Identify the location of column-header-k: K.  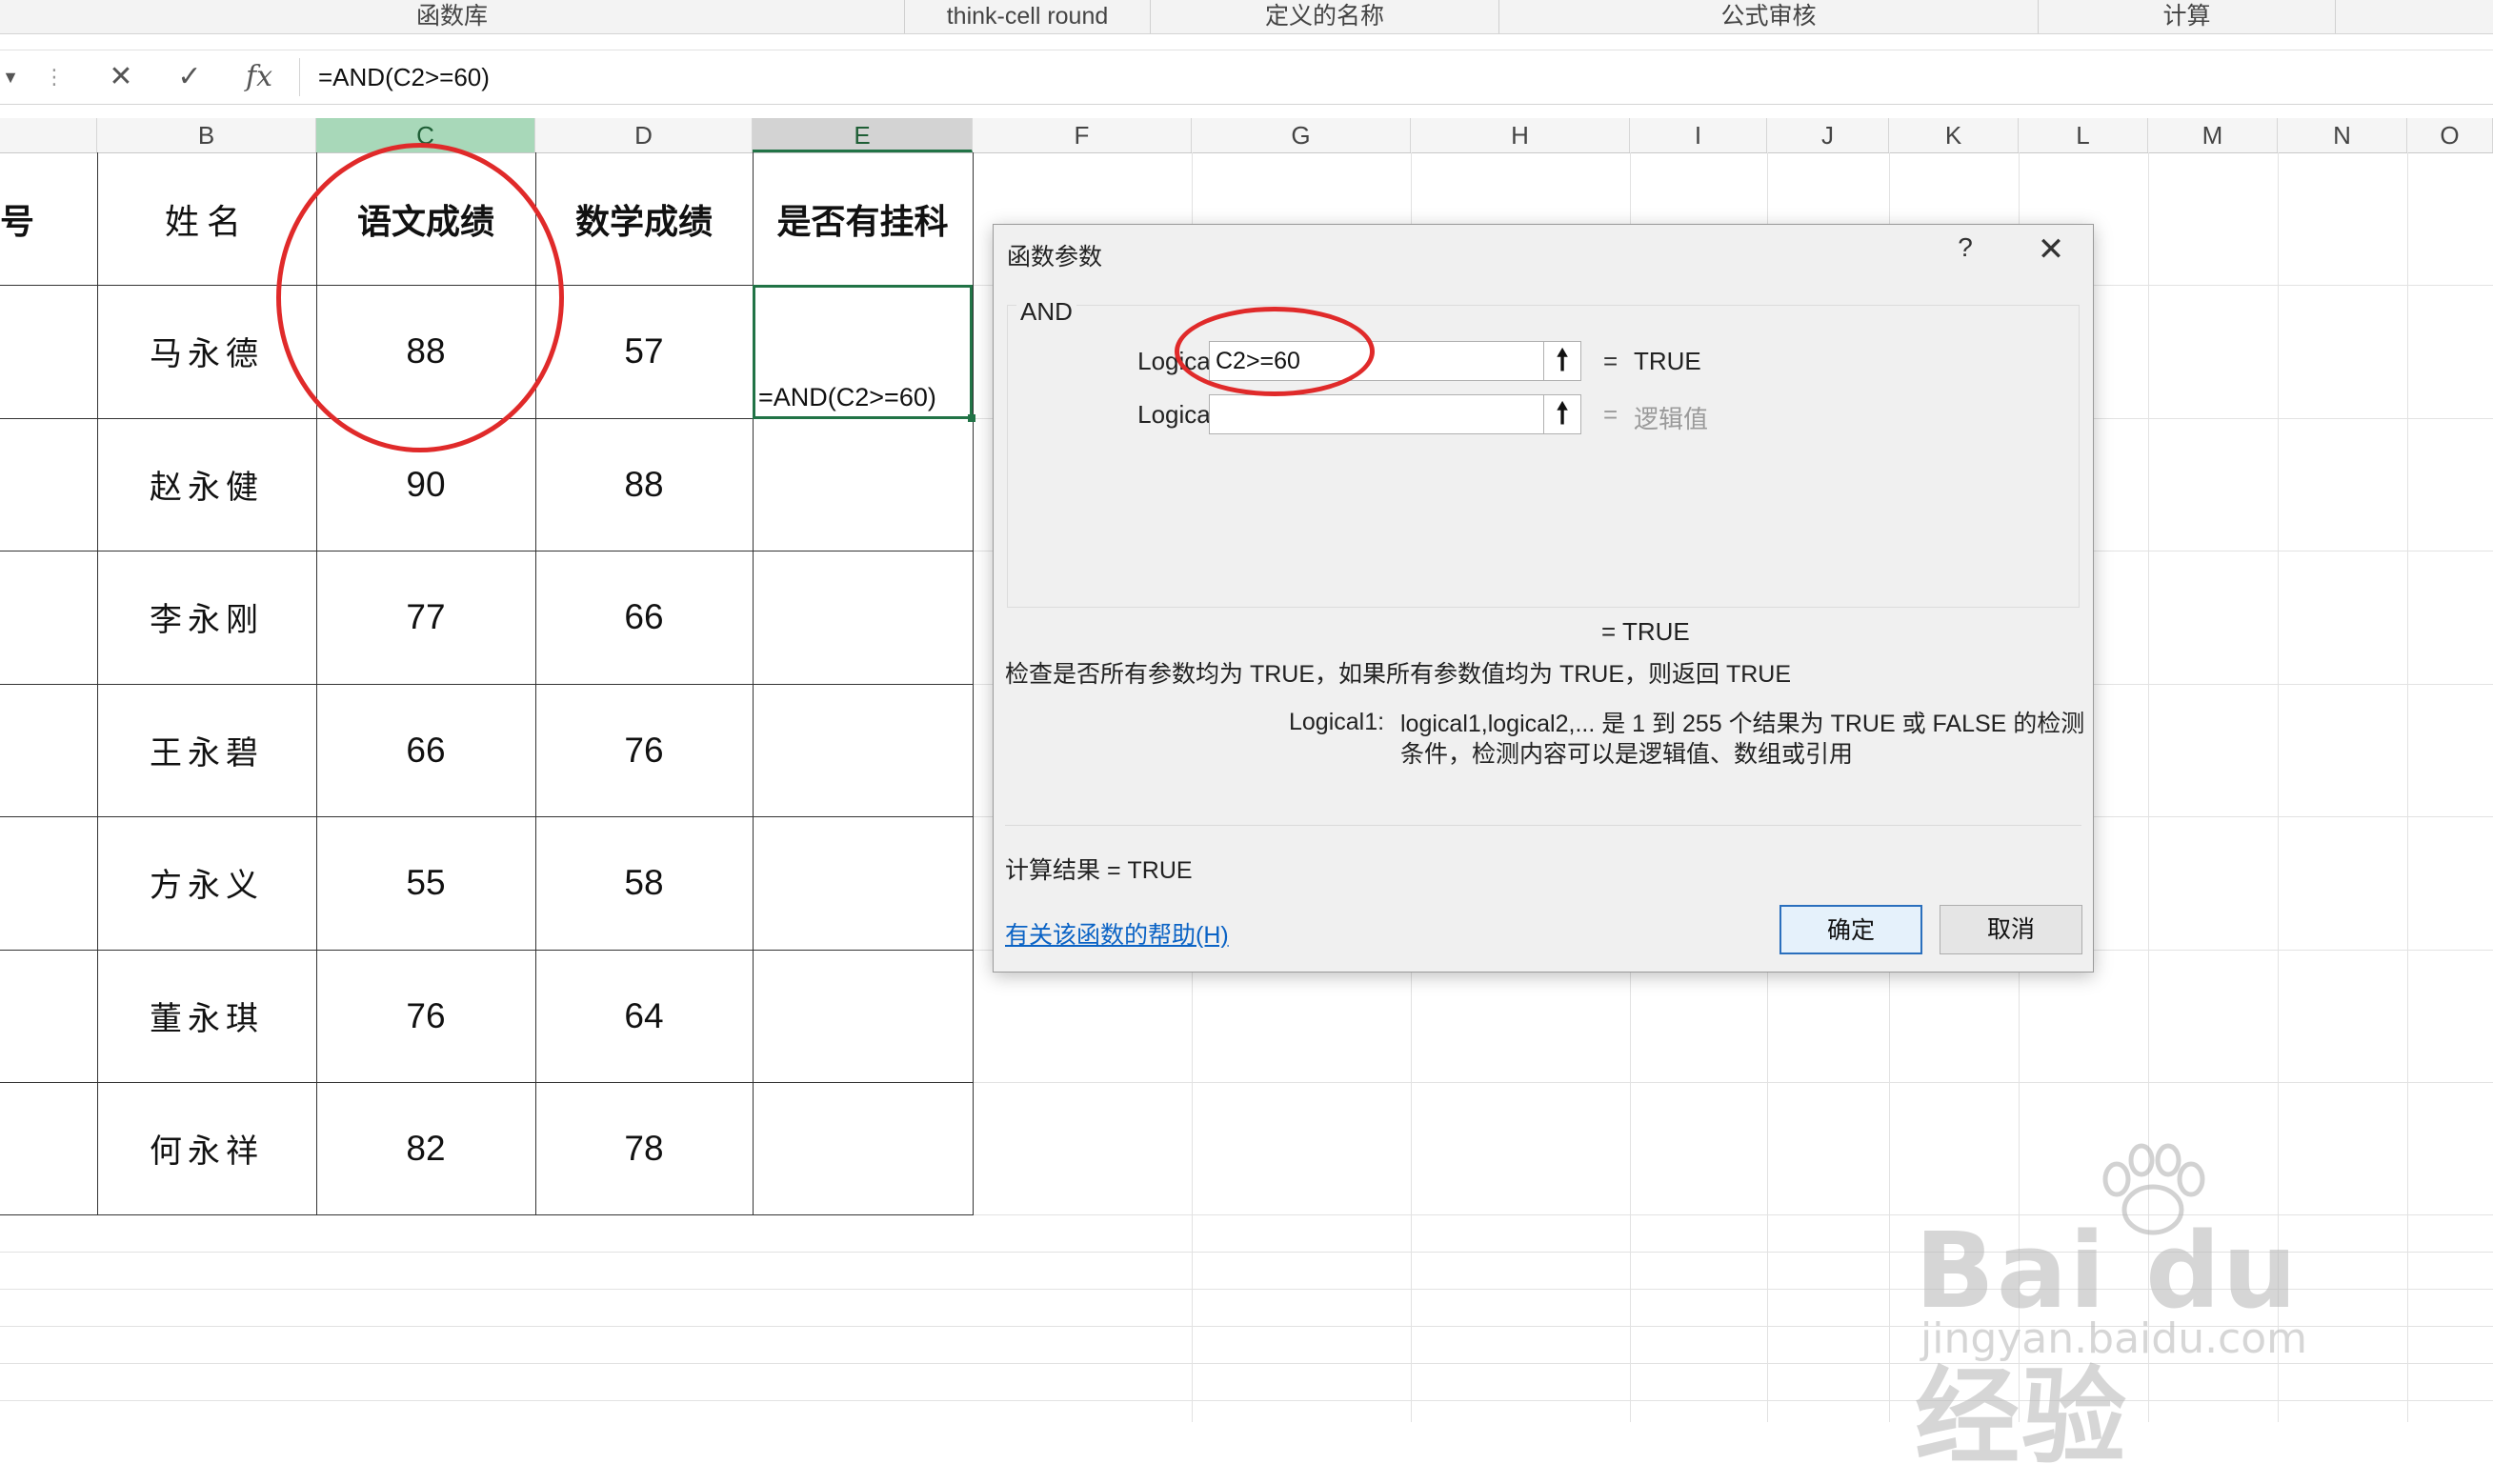
(1954, 135).